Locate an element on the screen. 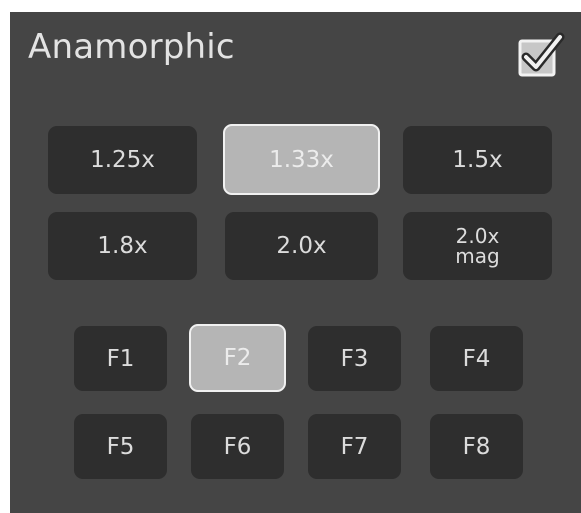  filter-button-label: F5 is located at coordinates (120, 446).